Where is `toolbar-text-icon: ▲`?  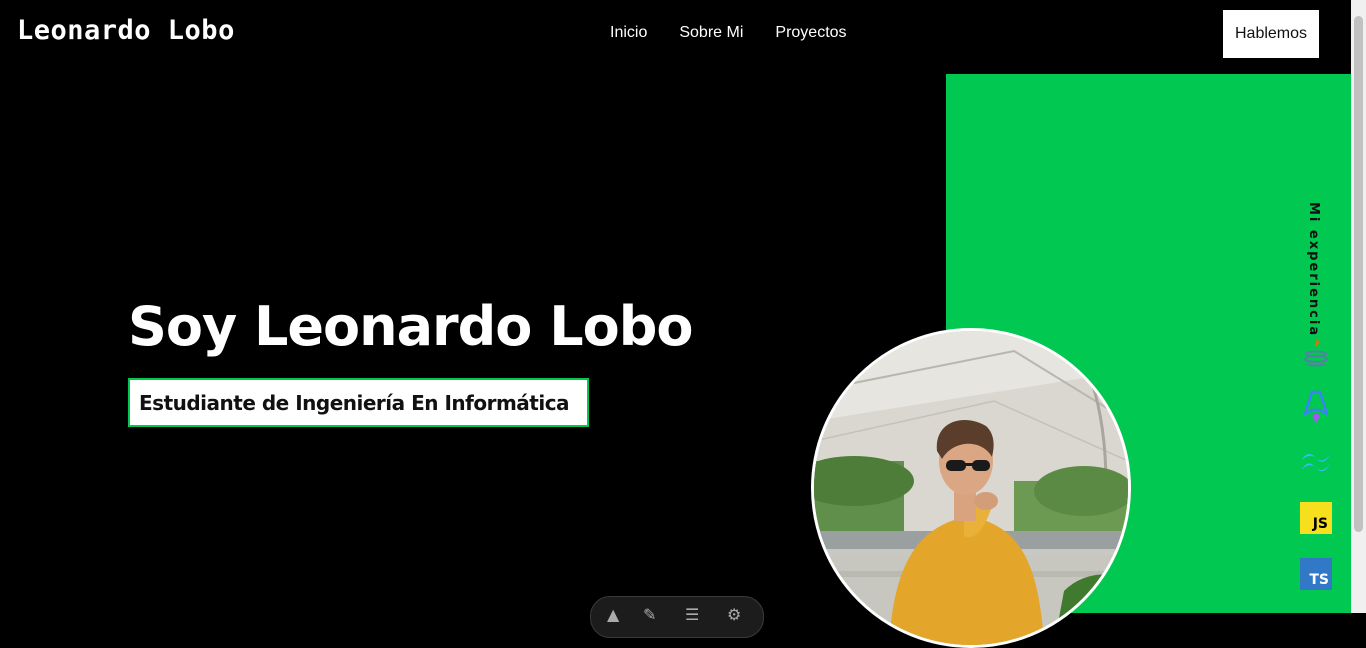 toolbar-text-icon: ▲ is located at coordinates (613, 614).